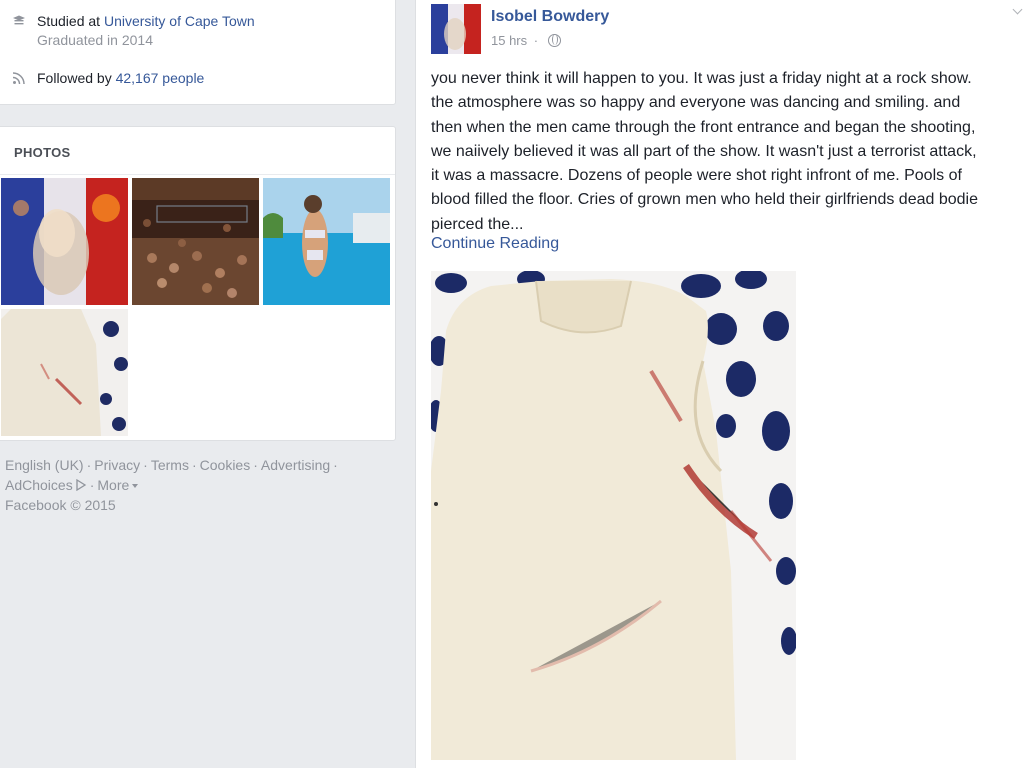  What do you see at coordinates (160, 78) in the screenshot?
I see `followers-count-link: 42,167 people` at bounding box center [160, 78].